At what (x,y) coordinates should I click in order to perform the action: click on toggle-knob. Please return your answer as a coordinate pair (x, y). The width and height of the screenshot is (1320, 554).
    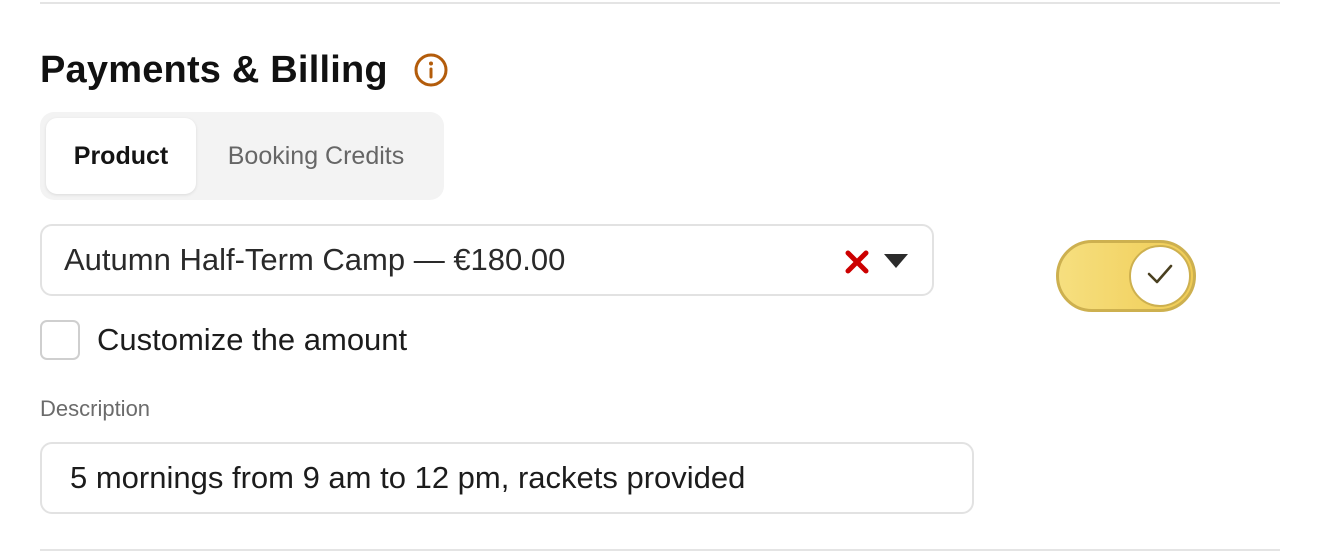
    Looking at the image, I should click on (1160, 276).